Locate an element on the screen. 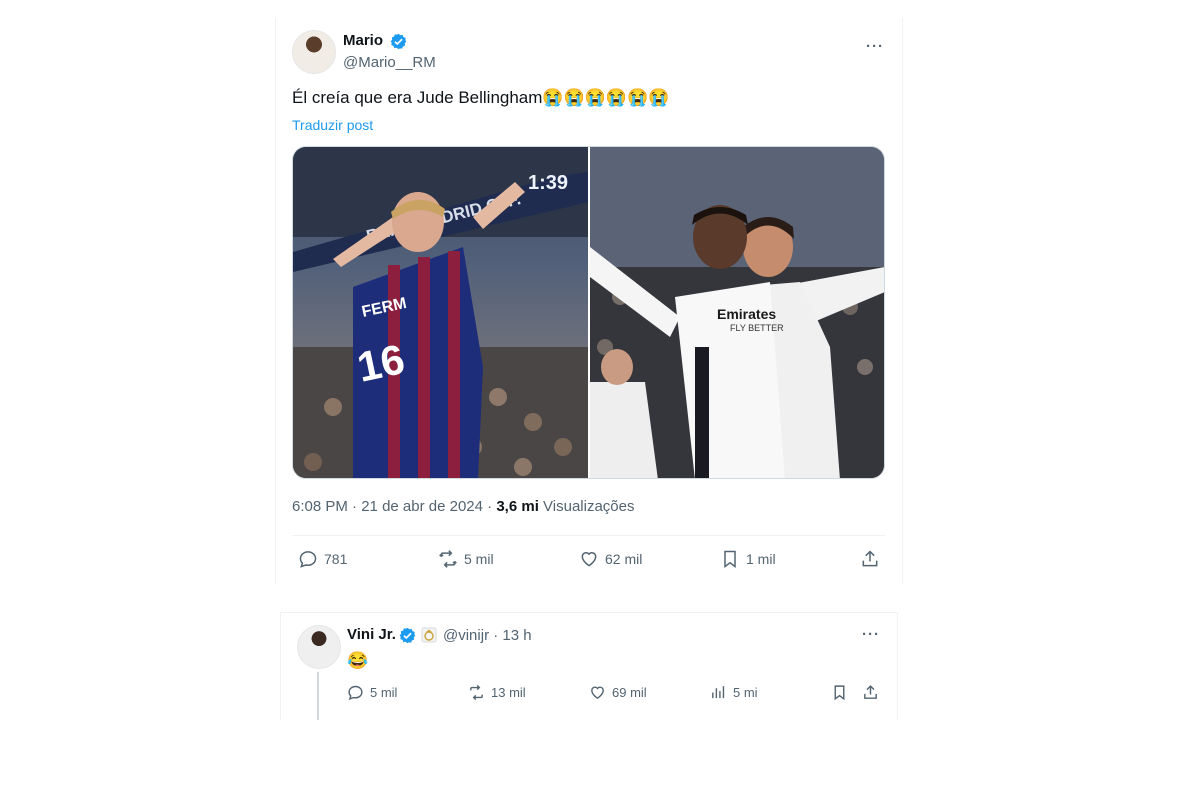 This screenshot has width=1200, height=800. sponsor-sub-text: FLY BETTER is located at coordinates (757, 328).